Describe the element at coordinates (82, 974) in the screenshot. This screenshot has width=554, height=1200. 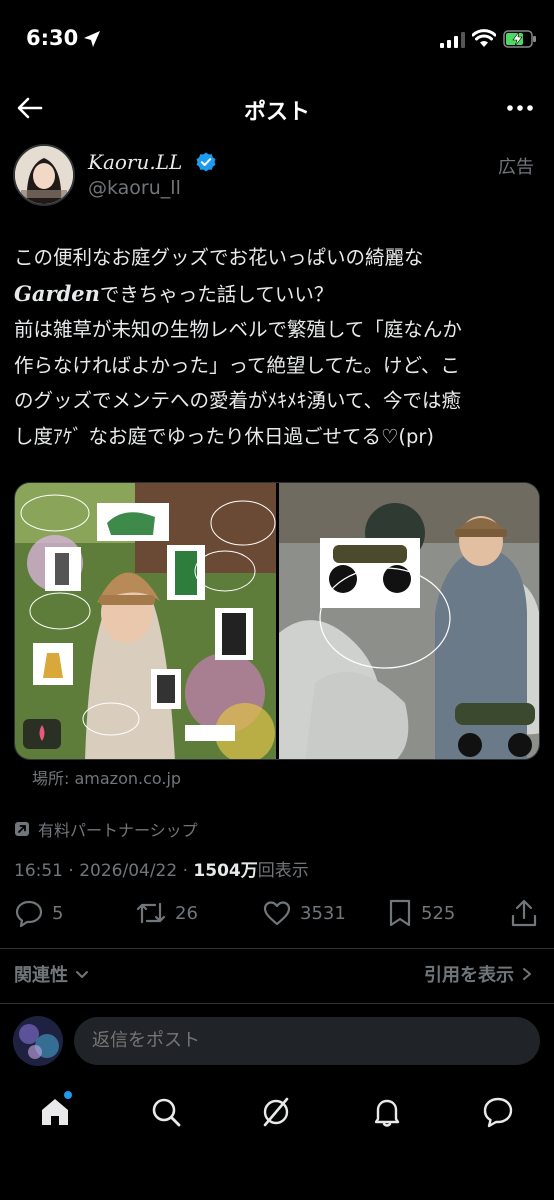
I see `chevron-down-icon` at that location.